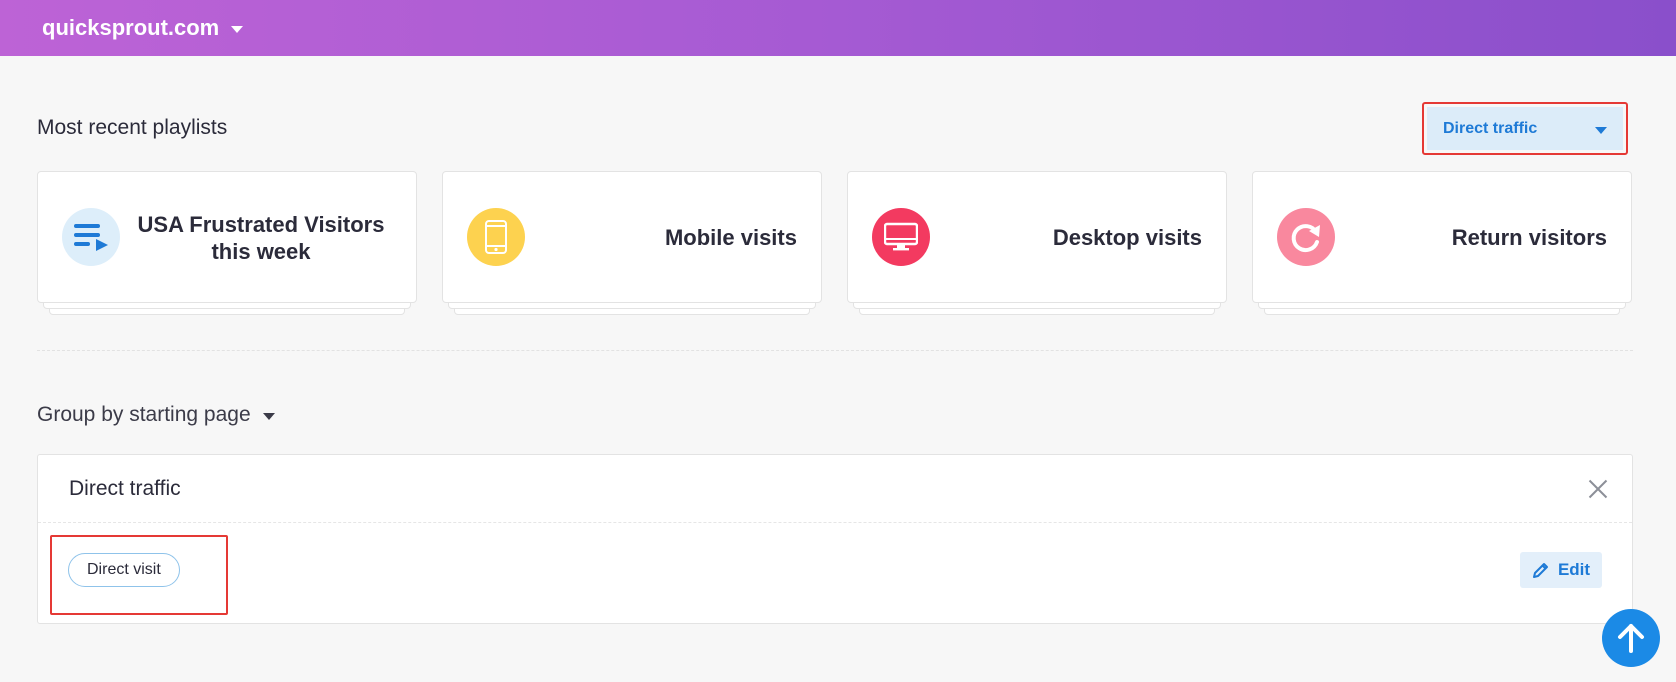 The image size is (1676, 682). Describe the element at coordinates (1598, 489) in the screenshot. I see `close-icon` at that location.